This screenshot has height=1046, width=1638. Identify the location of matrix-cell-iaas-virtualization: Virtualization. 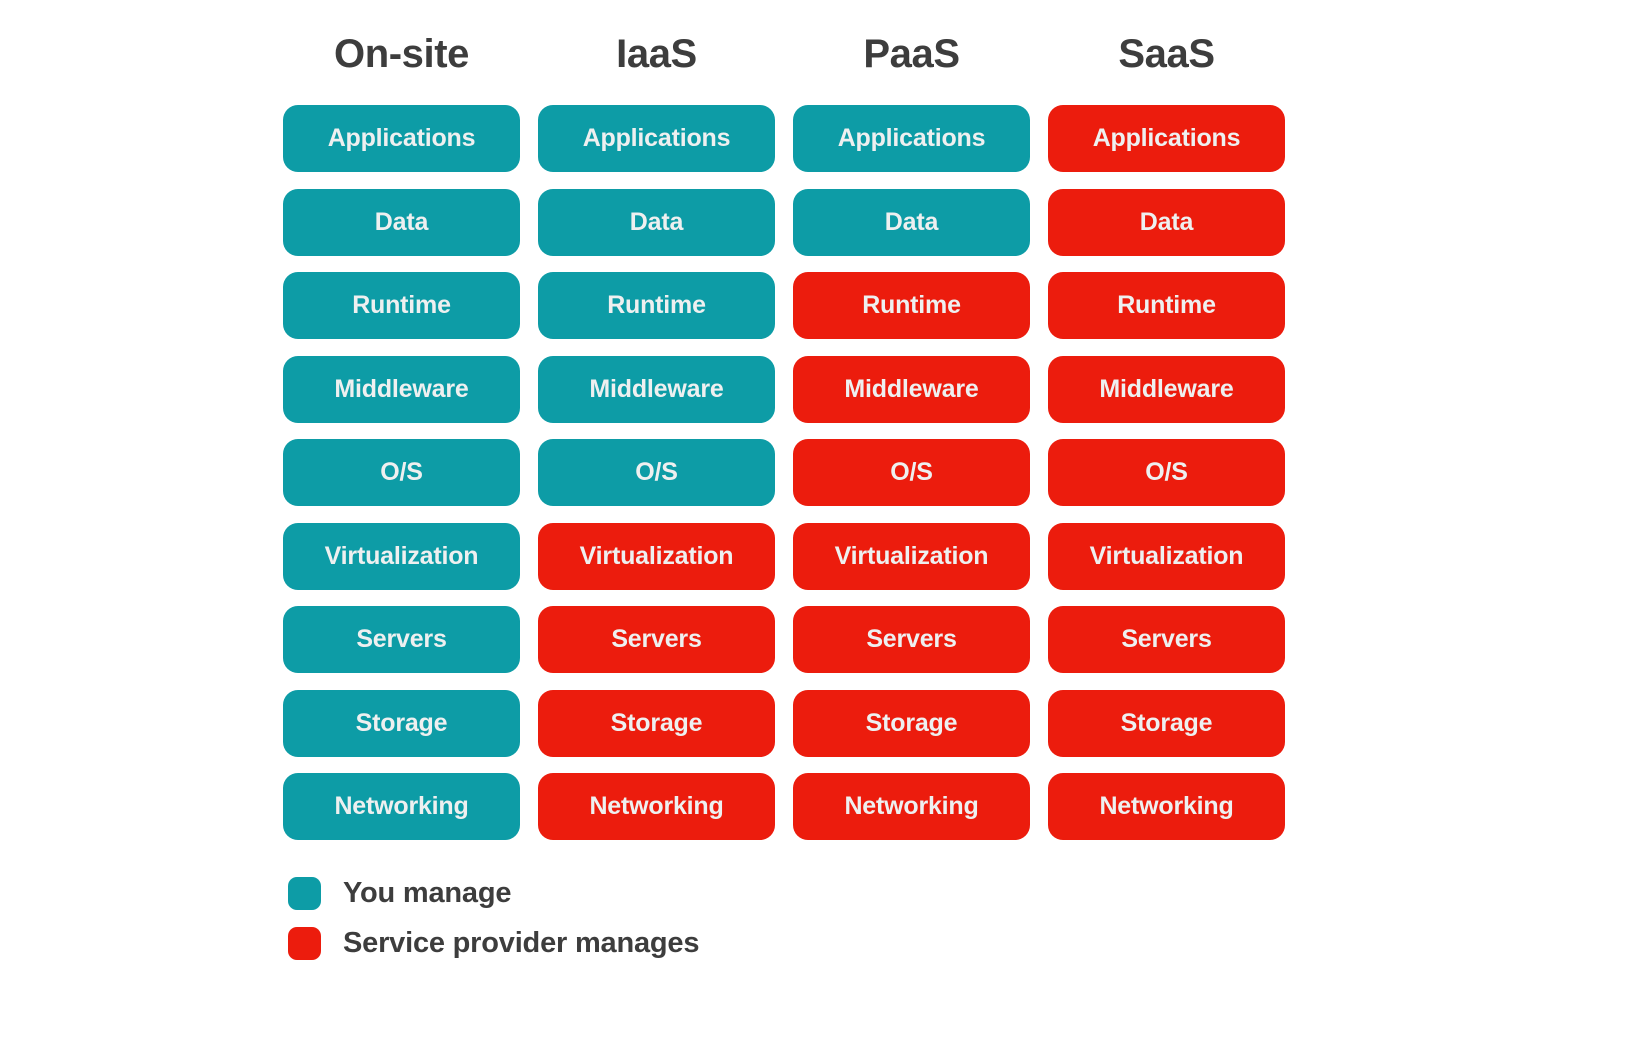
(656, 556).